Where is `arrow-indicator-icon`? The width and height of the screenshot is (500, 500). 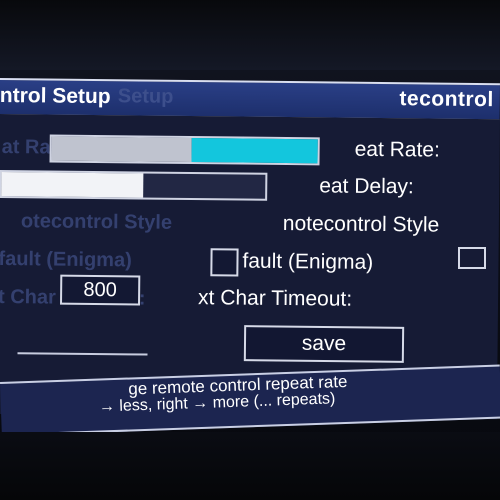 arrow-indicator-icon is located at coordinates (472, 258).